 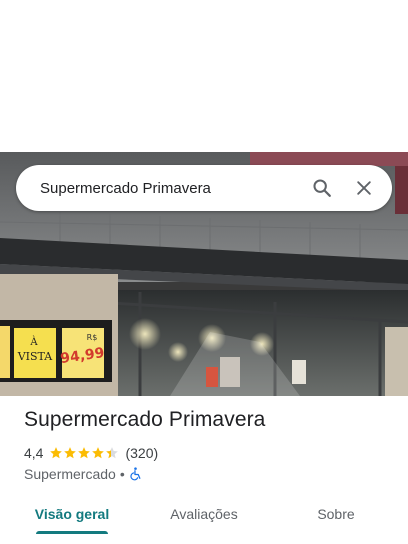 I want to click on sign-text-a: À, so click(x=33, y=342).